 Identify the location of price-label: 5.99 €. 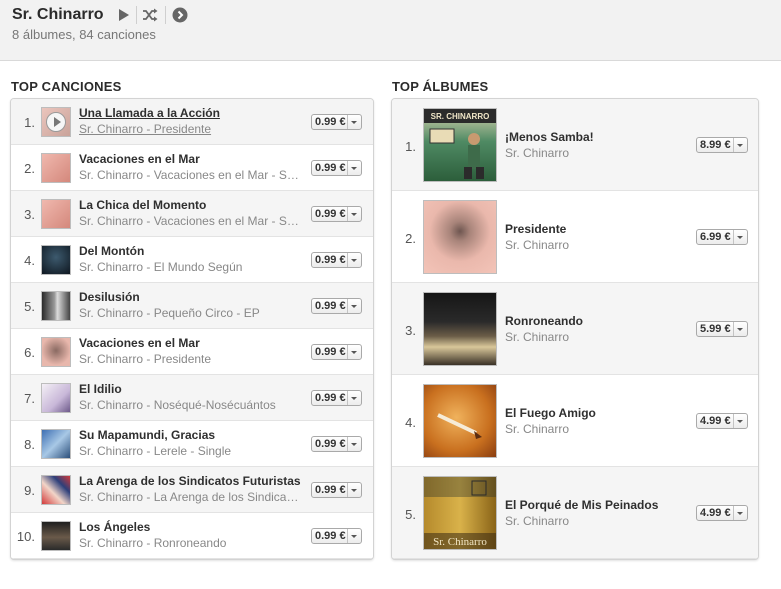
(715, 329).